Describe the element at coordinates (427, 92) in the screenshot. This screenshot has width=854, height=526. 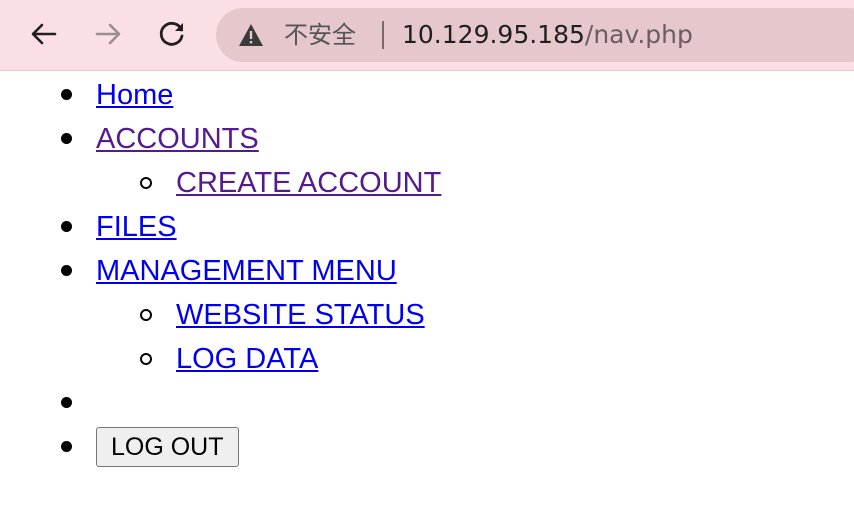
I see `menu-item-home: Home` at that location.